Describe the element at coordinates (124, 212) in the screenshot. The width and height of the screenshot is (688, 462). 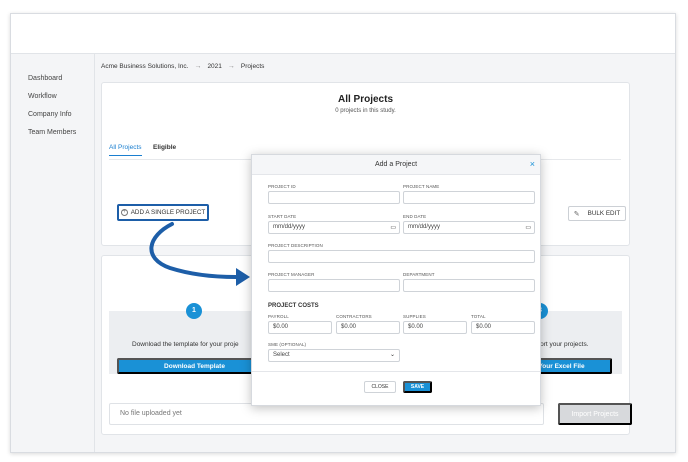
I see `plus-circle-icon: +` at that location.